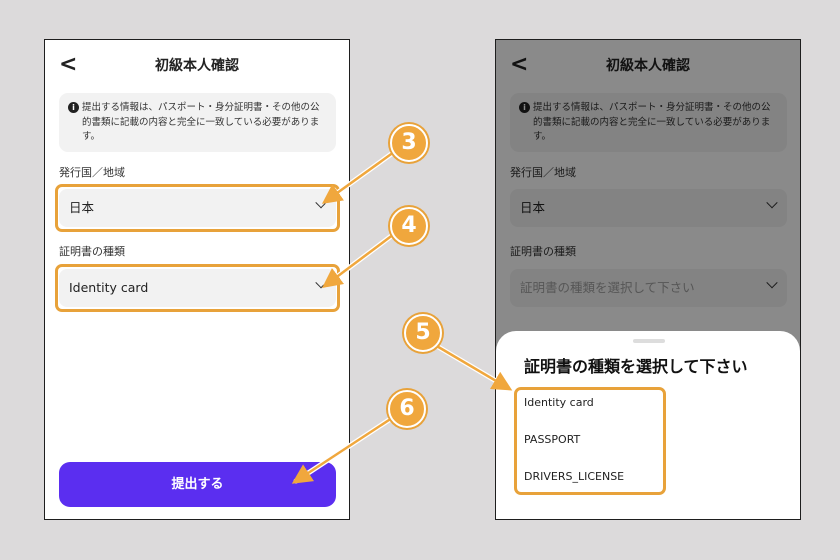  I want to click on callout-badge-4: 4, so click(409, 226).